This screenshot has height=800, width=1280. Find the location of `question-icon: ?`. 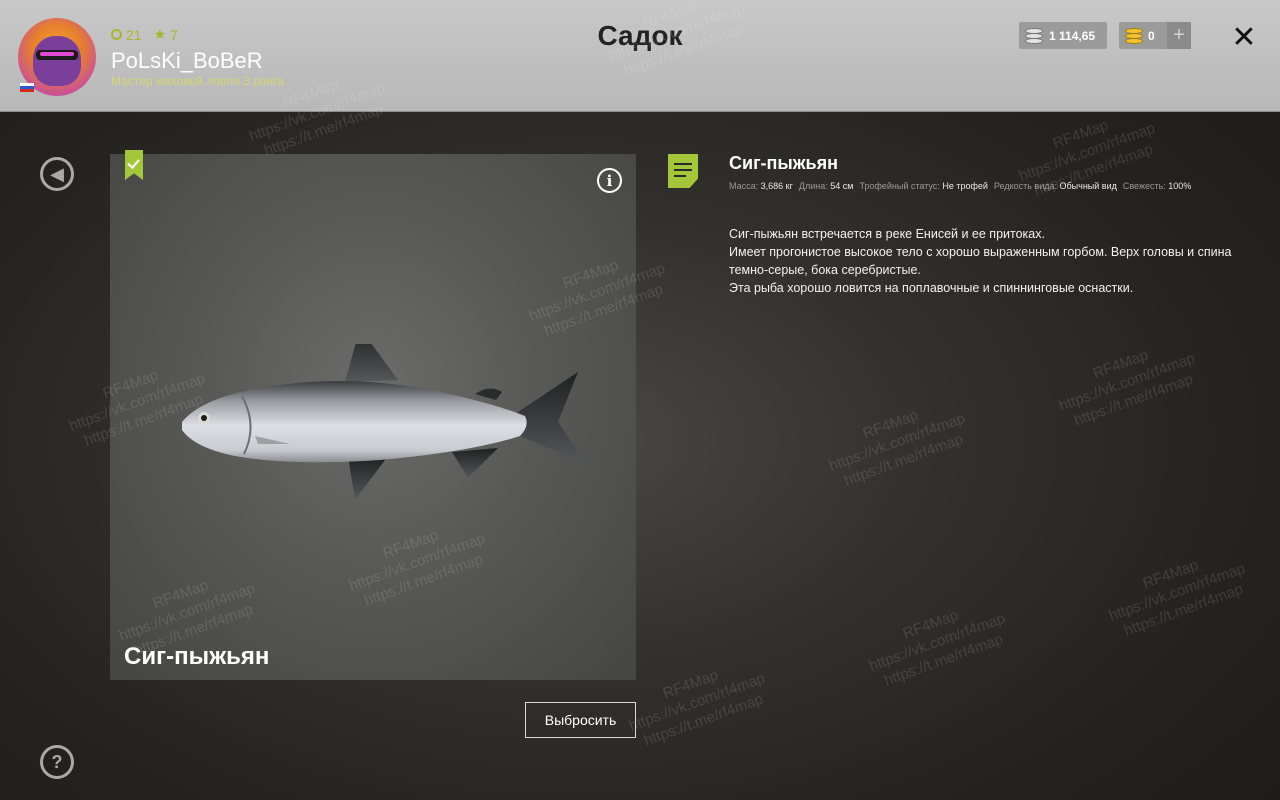

question-icon: ? is located at coordinates (57, 761).